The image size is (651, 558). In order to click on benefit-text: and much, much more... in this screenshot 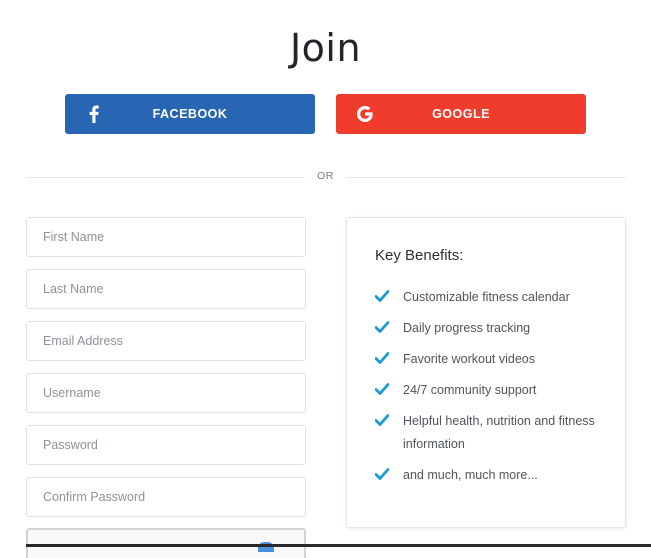, I will do `click(470, 475)`.